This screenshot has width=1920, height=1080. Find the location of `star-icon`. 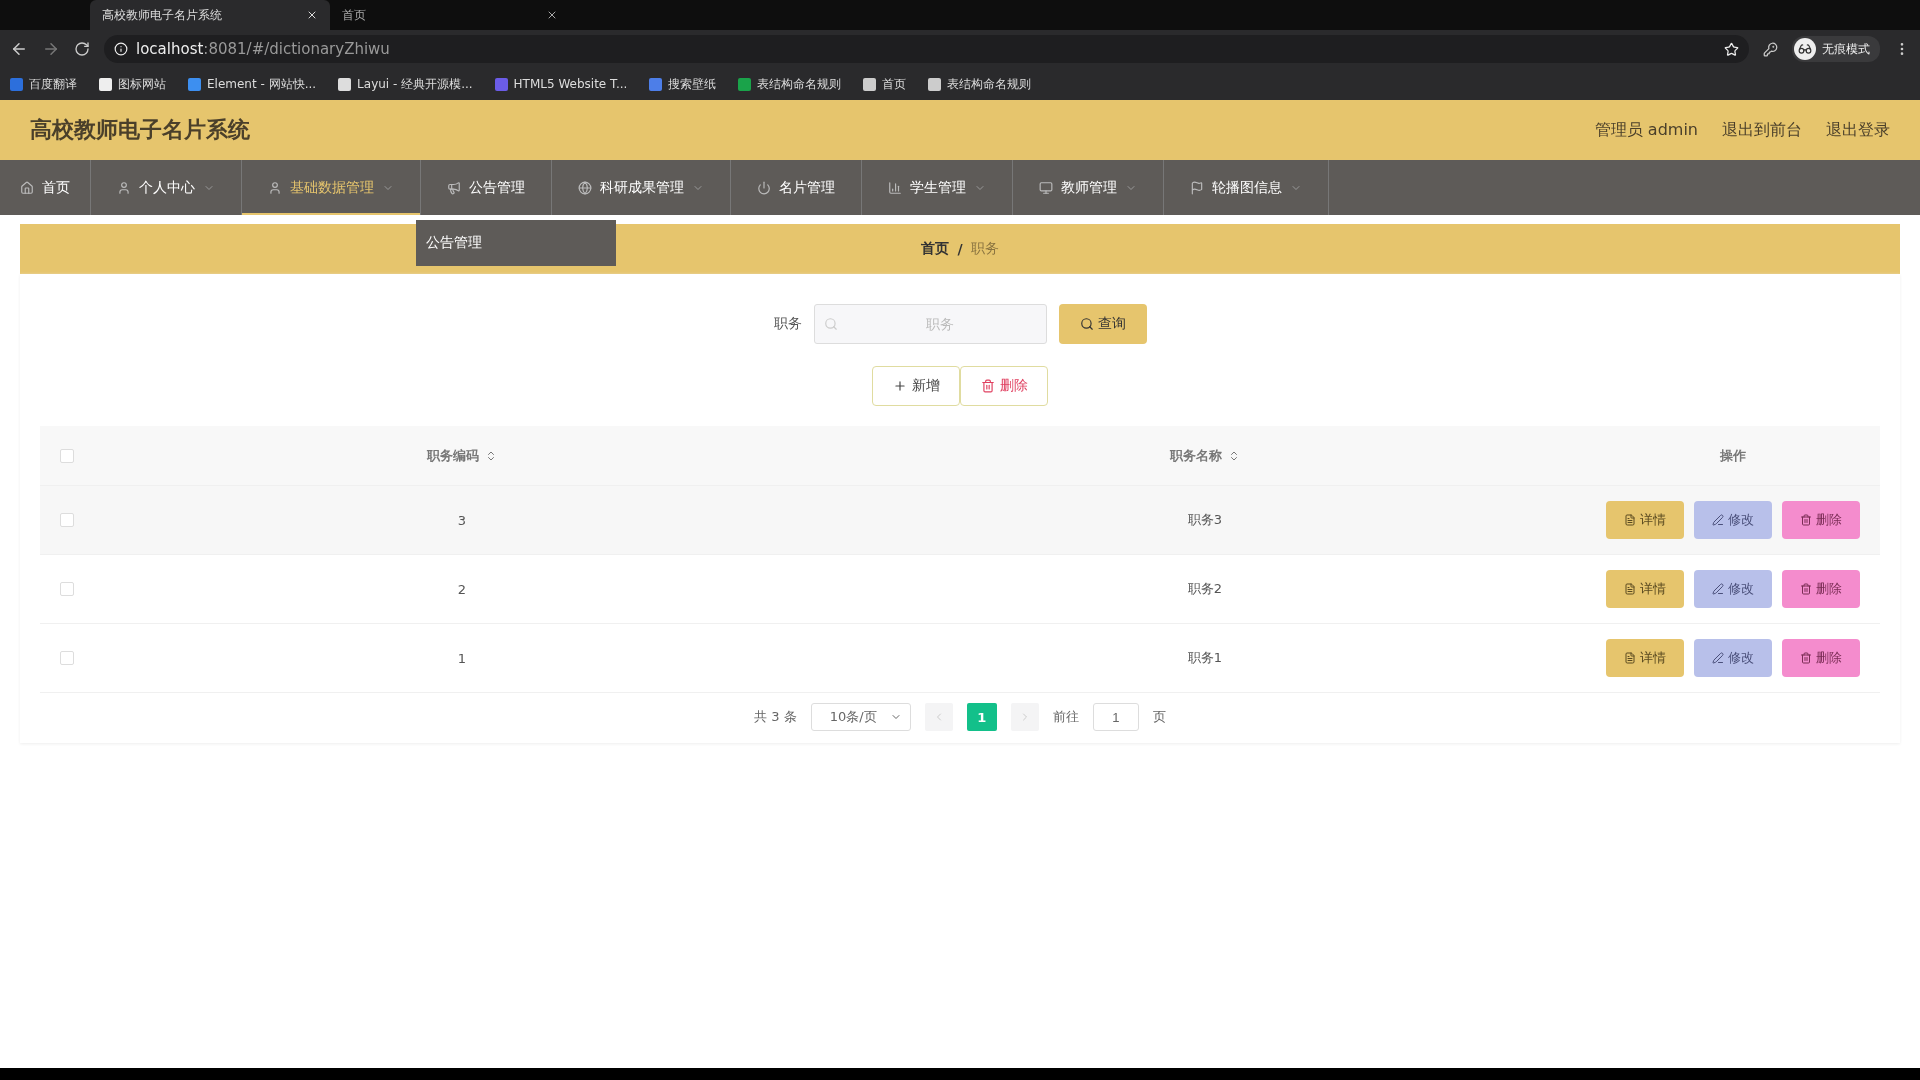

star-icon is located at coordinates (1731, 49).